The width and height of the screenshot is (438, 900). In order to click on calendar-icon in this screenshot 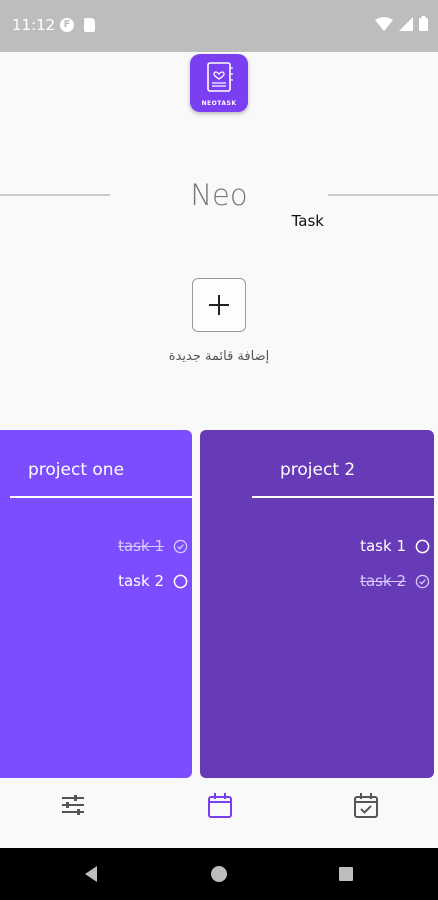, I will do `click(220, 805)`.